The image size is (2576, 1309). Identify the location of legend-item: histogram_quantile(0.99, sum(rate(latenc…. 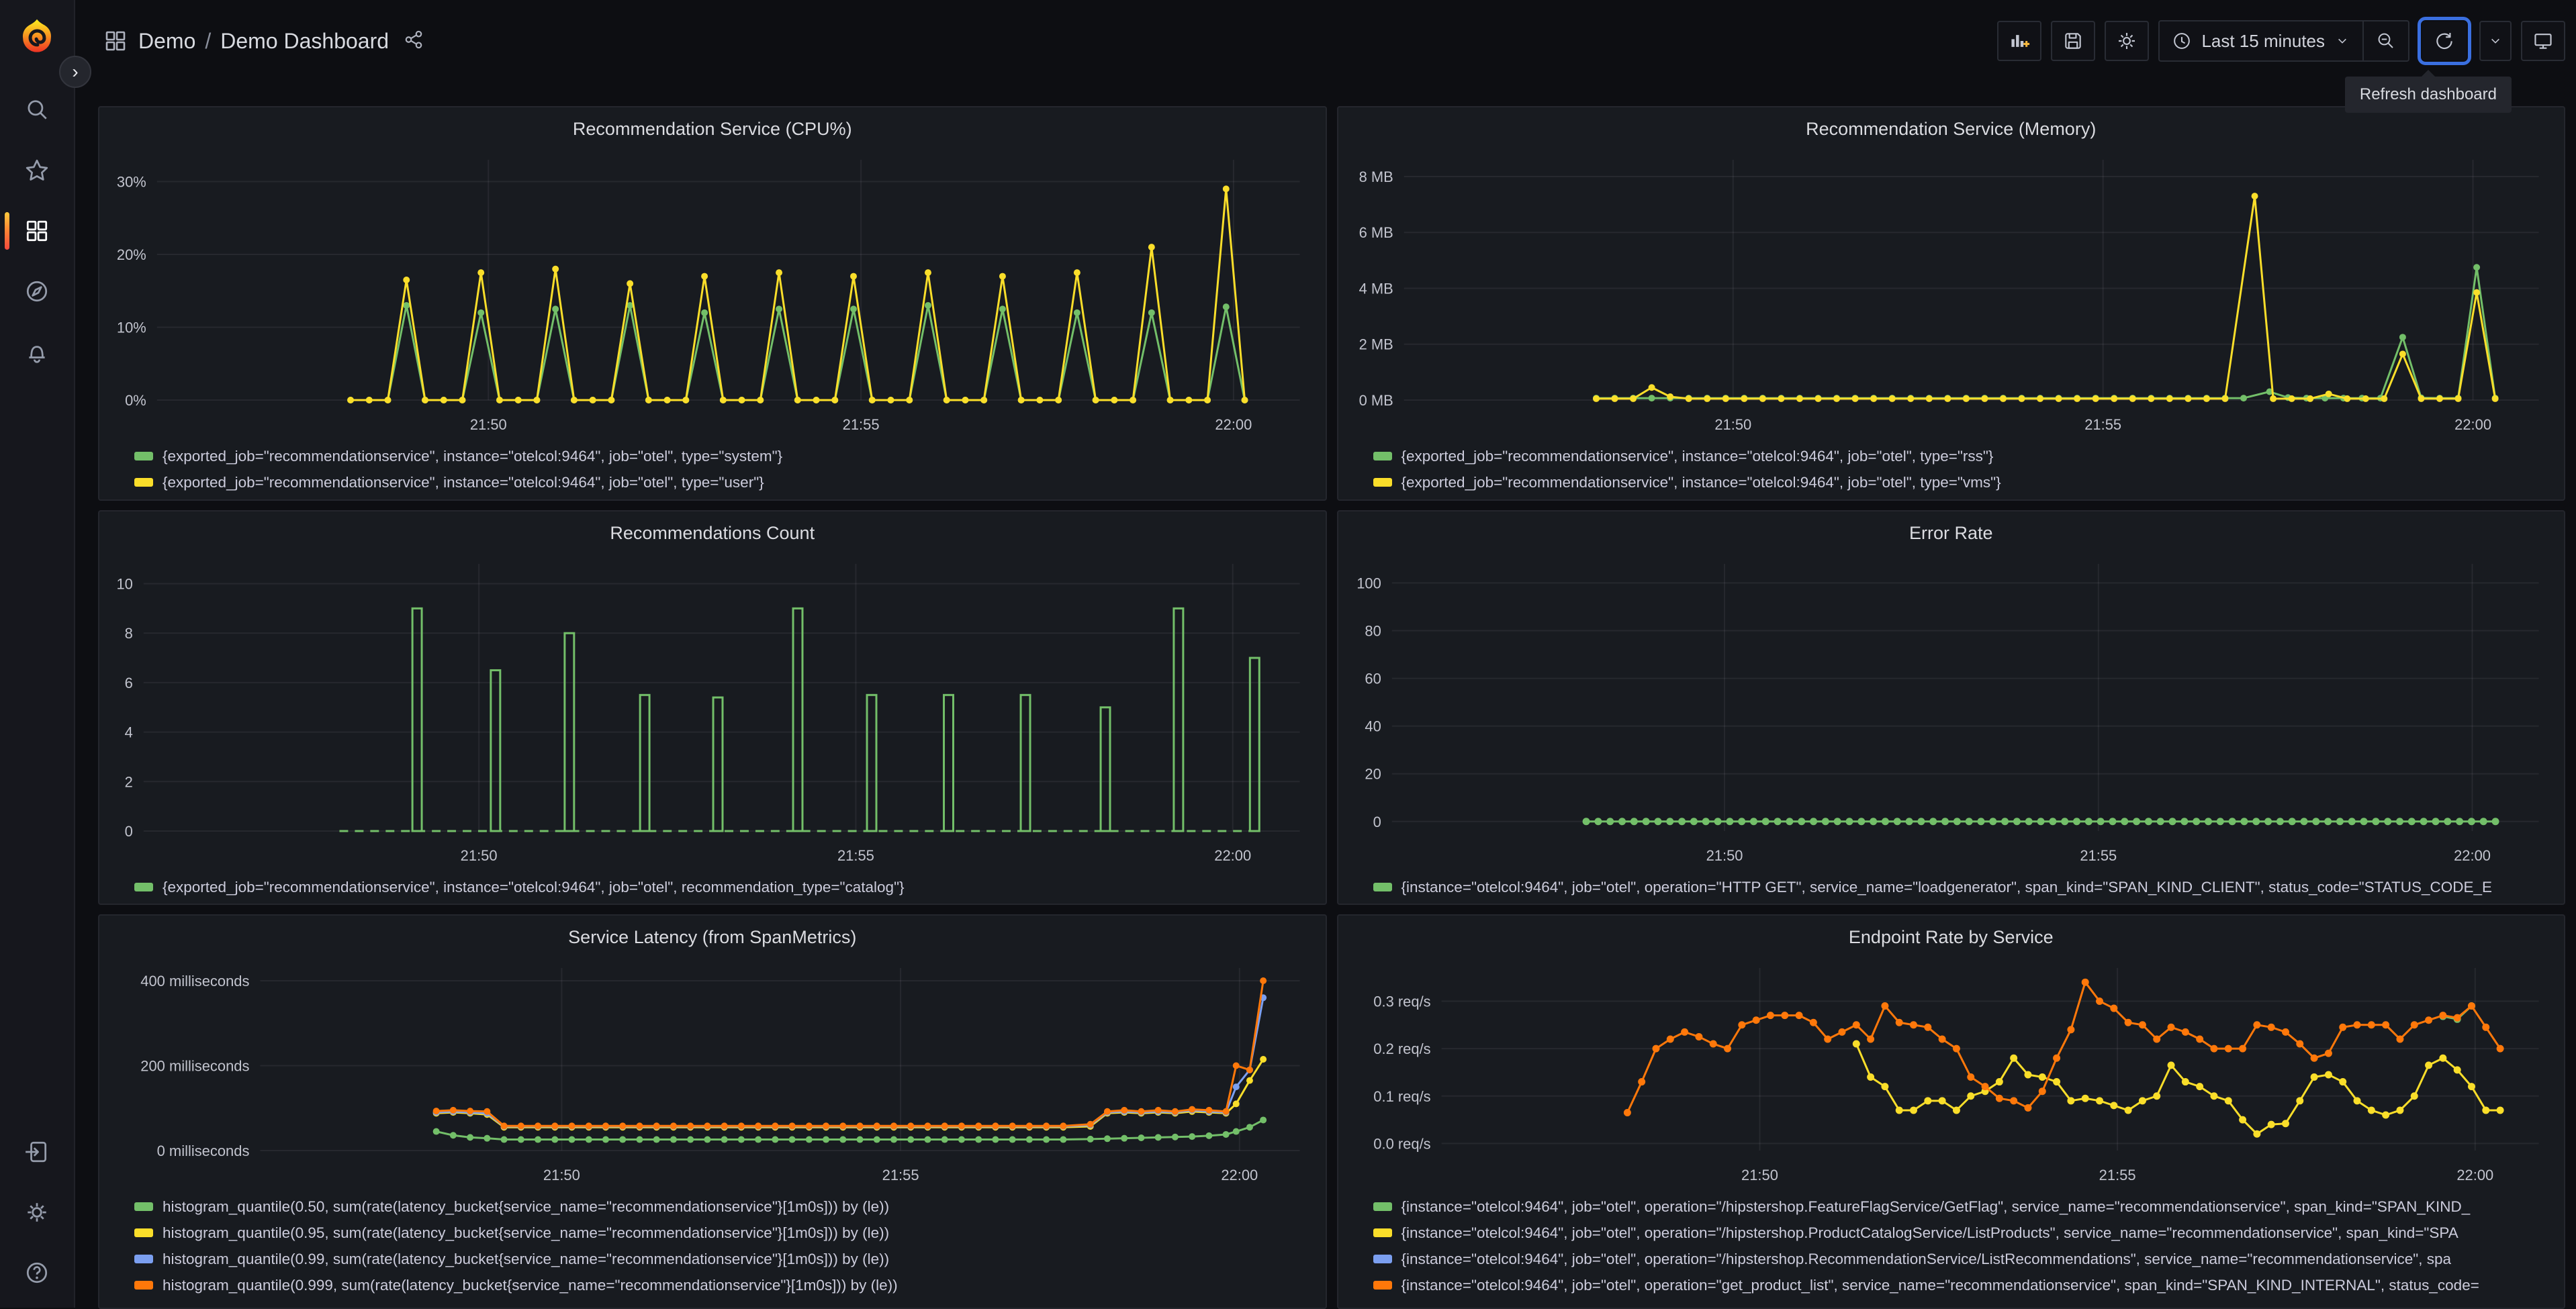
(724, 1259).